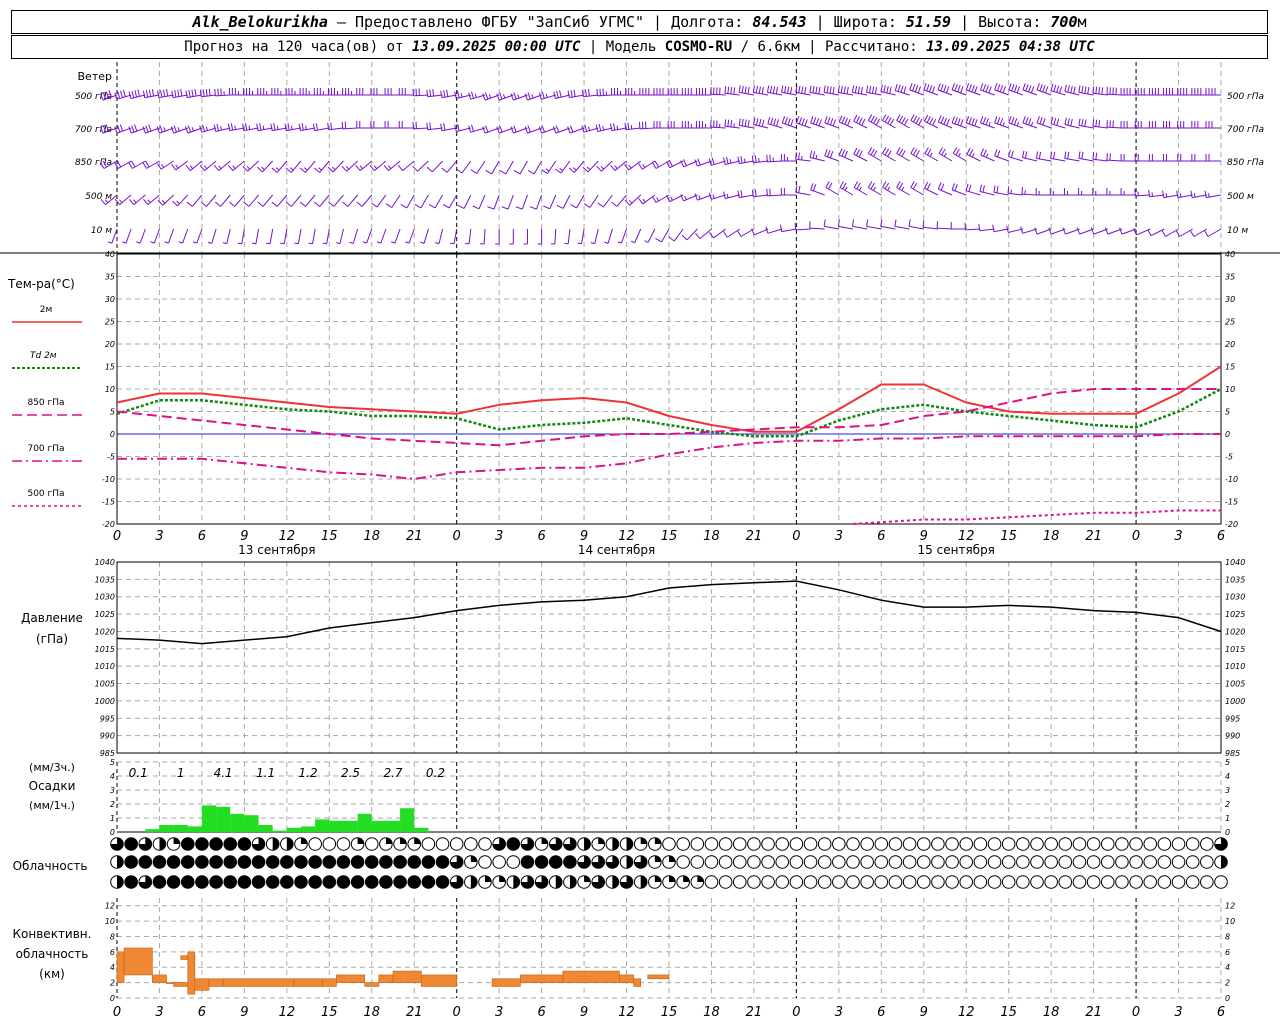  I want to click on precip-3h-sum: 0.1, so click(138, 773).